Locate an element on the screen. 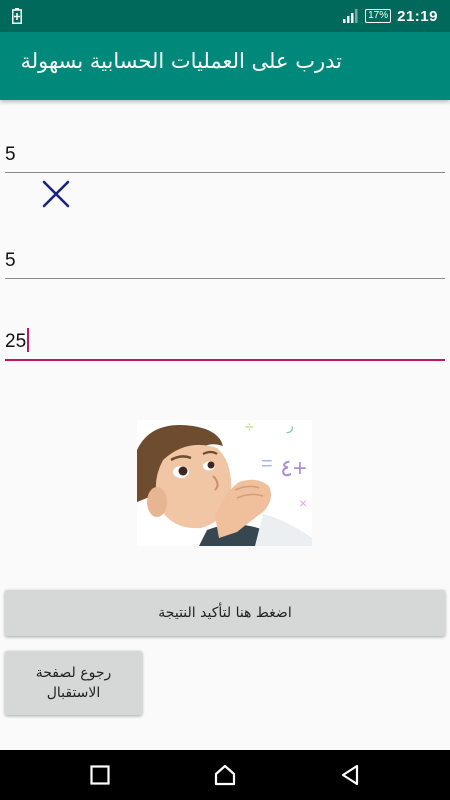  second-operand-value: 5 is located at coordinates (10, 260).